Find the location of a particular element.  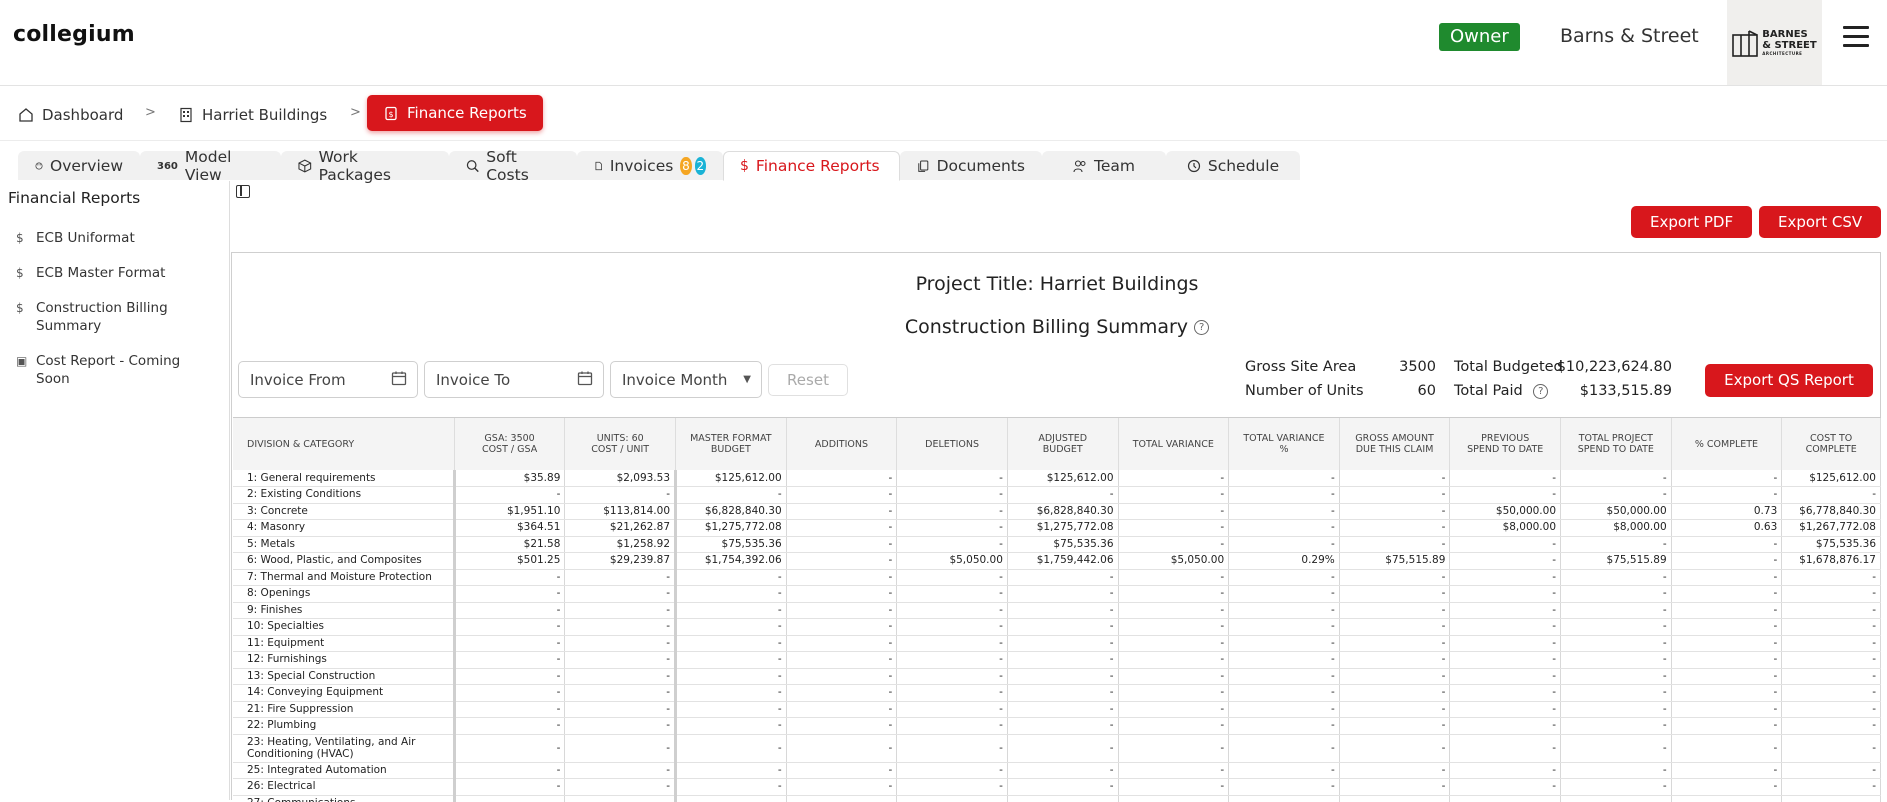

company-logo: BARNES & STREET ARCHITECTURE is located at coordinates (1774, 42).